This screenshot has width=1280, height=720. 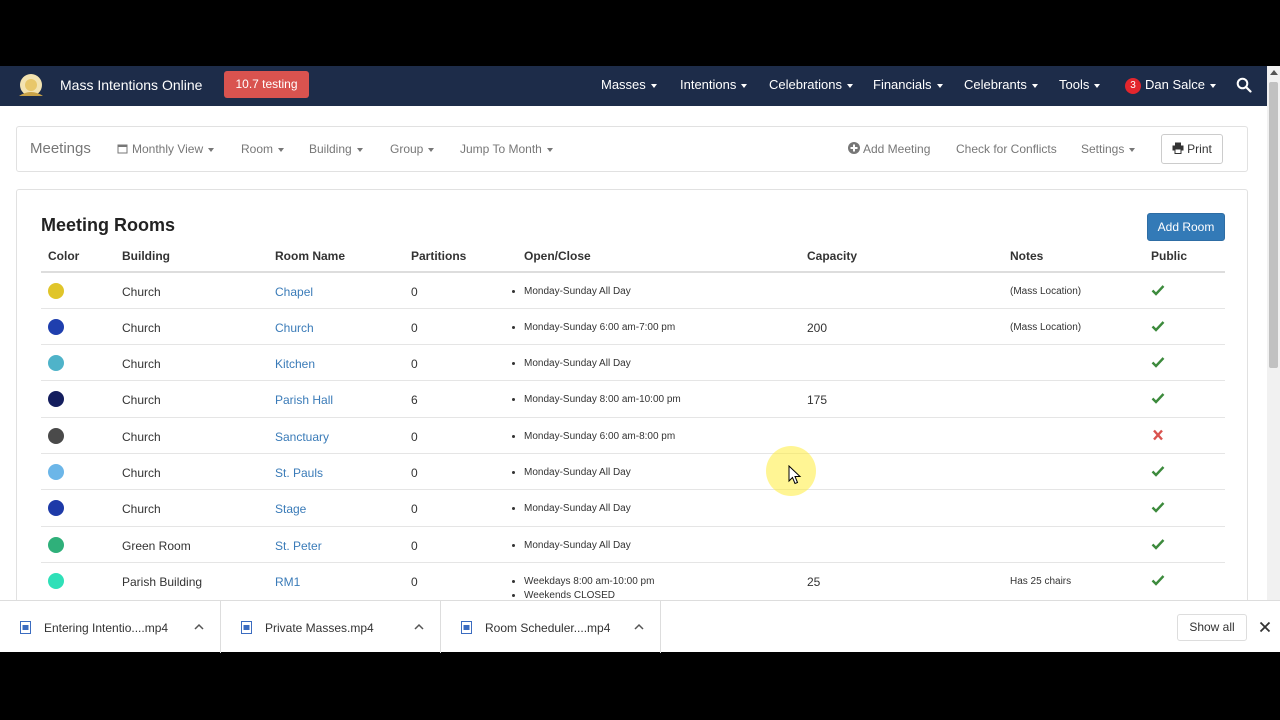 What do you see at coordinates (600, 436) in the screenshot?
I see `cell-open-close: Monday-Sunday 6:00 am-8:00 pm` at bounding box center [600, 436].